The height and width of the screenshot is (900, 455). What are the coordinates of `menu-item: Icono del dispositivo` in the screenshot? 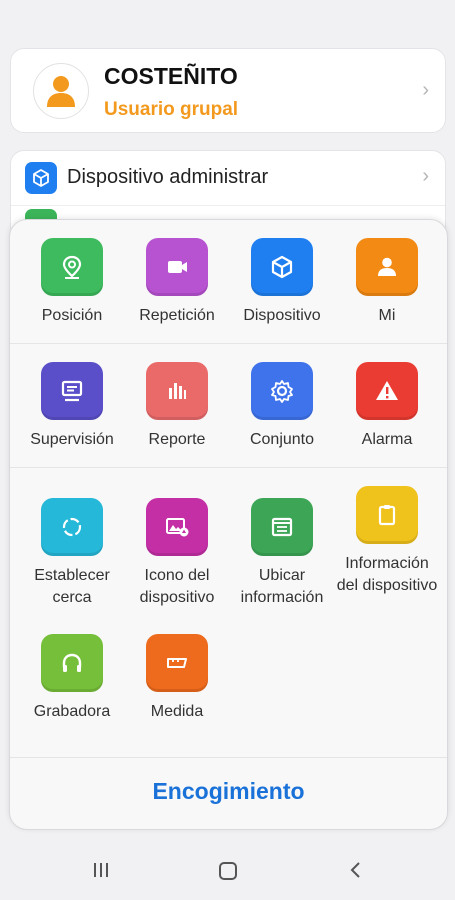 It's located at (177, 553).